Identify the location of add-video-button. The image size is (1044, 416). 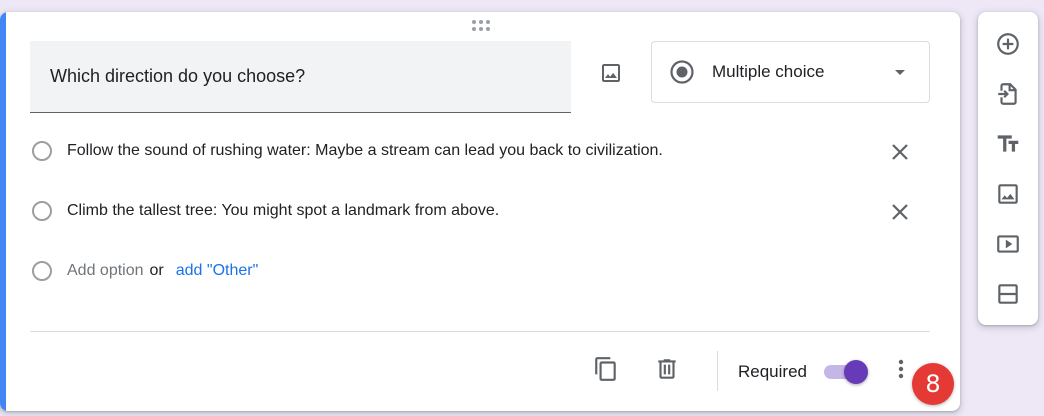
(1008, 244).